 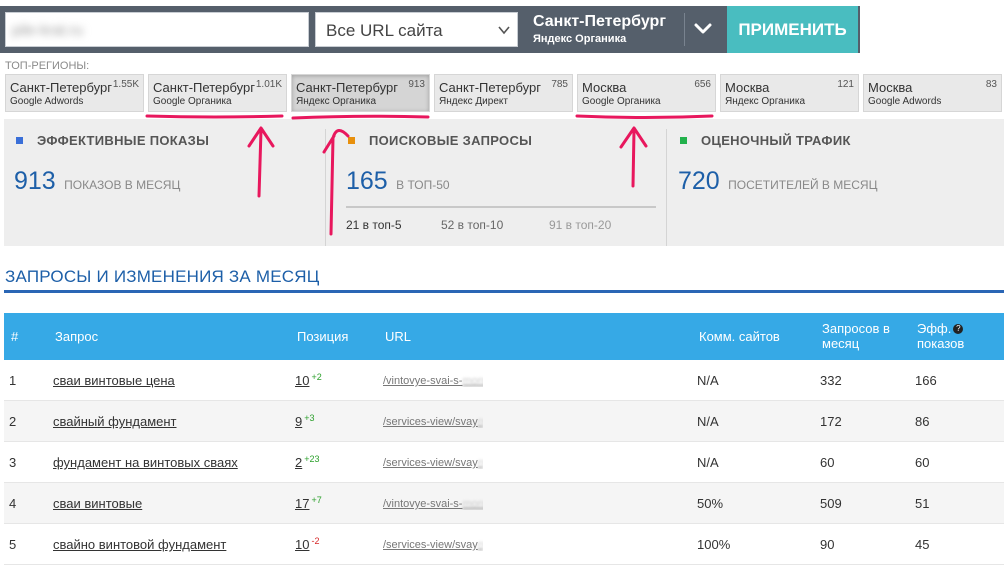 What do you see at coordinates (934, 328) in the screenshot?
I see `col-effective-line1: Эфф.` at bounding box center [934, 328].